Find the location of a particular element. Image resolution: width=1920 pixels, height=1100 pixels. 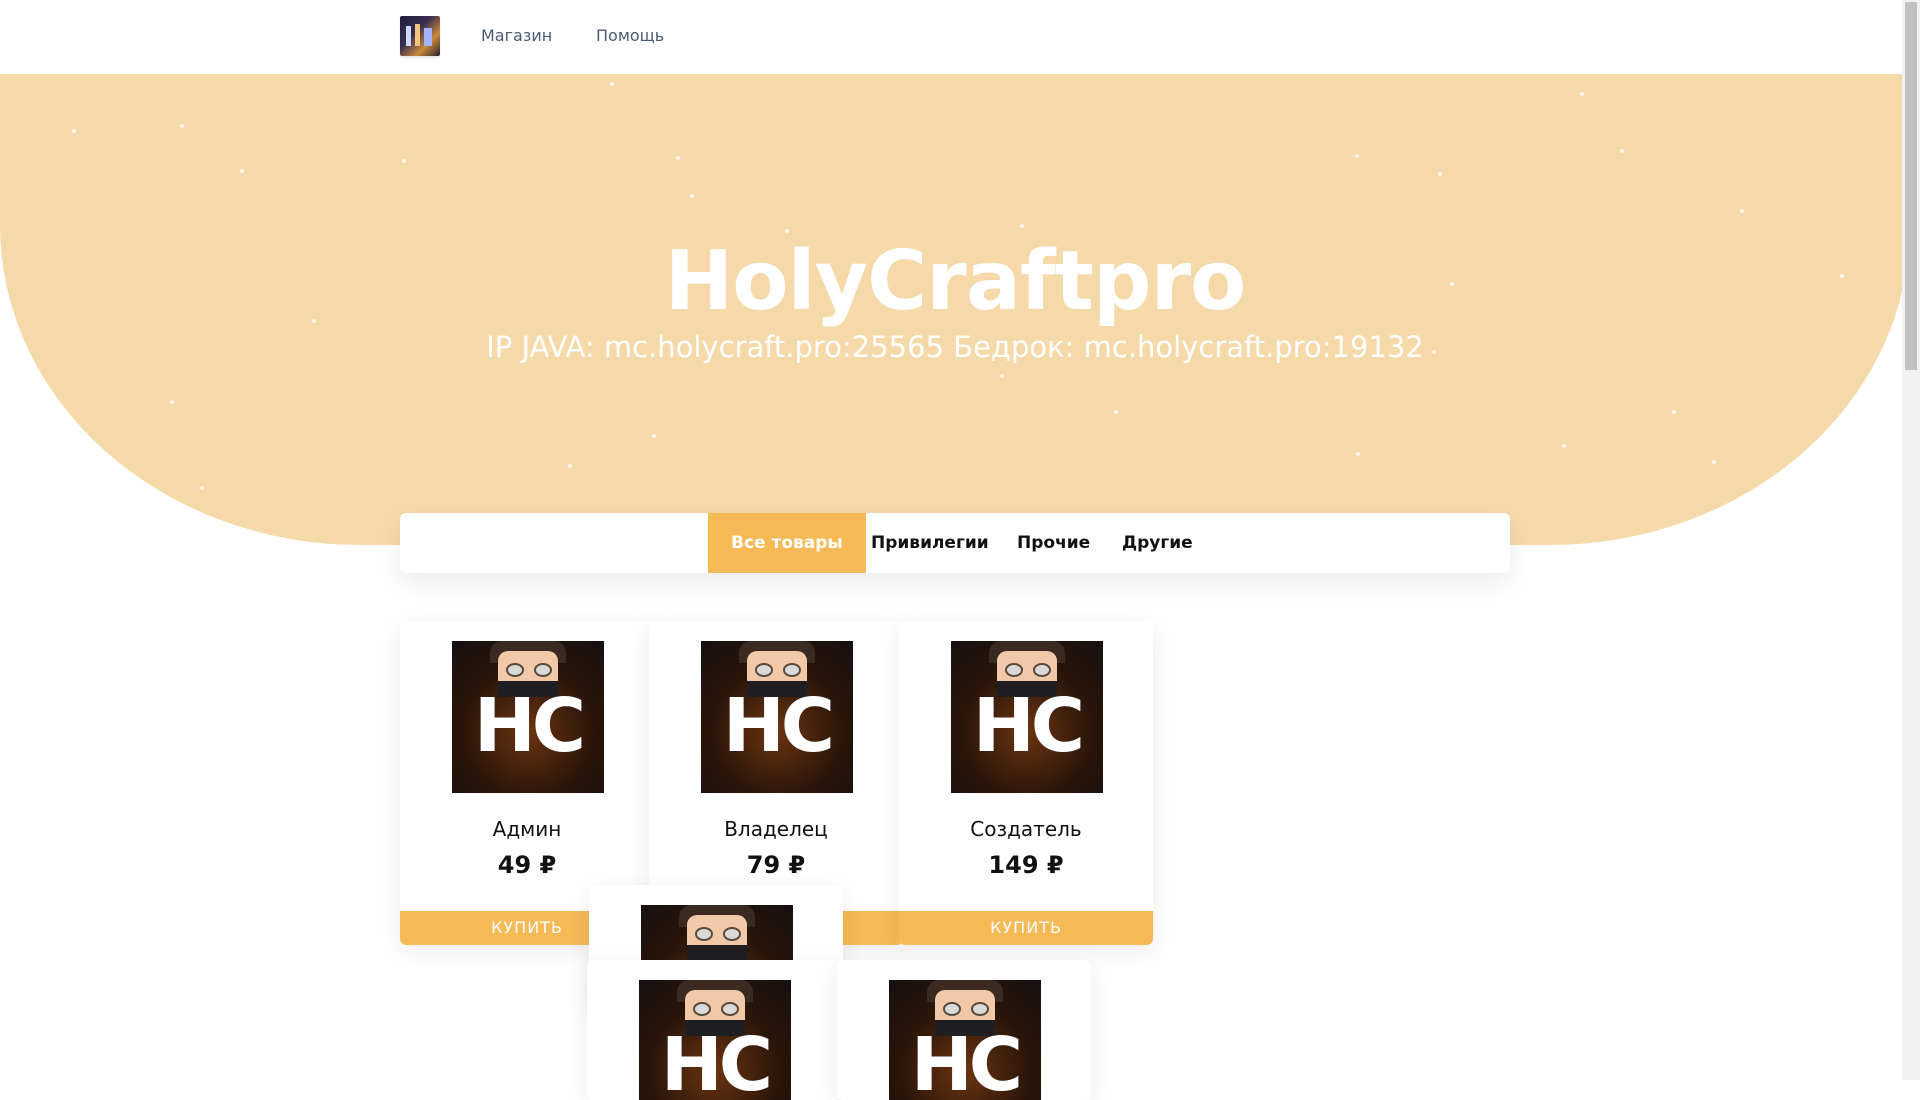

product-price: 79 ₽ is located at coordinates (776, 865).